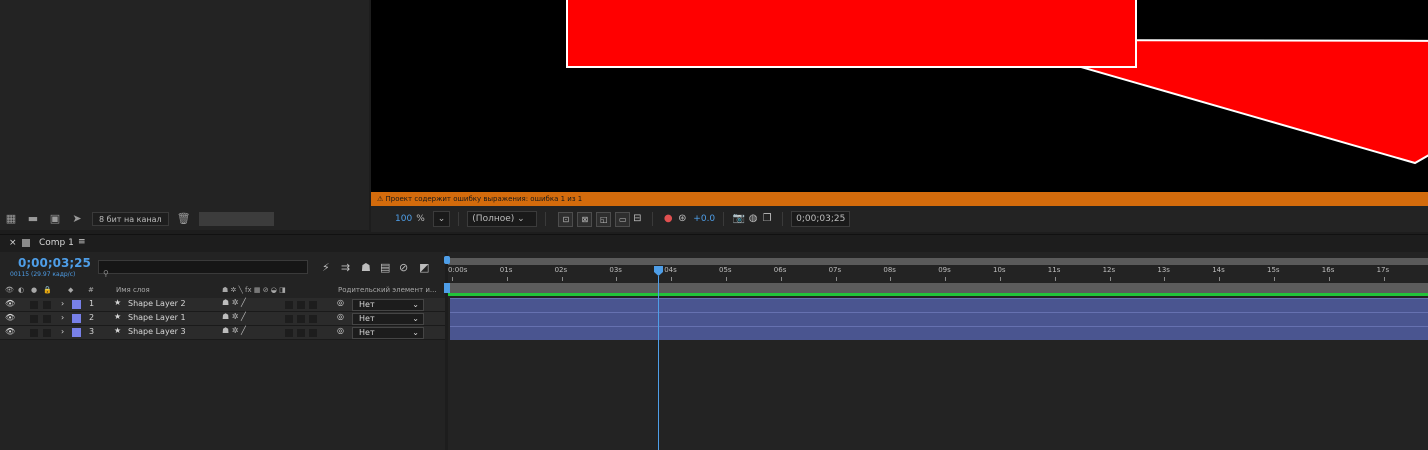  Describe the element at coordinates (682, 219) in the screenshot. I see `exposure-reset-icon: ⊛` at that location.